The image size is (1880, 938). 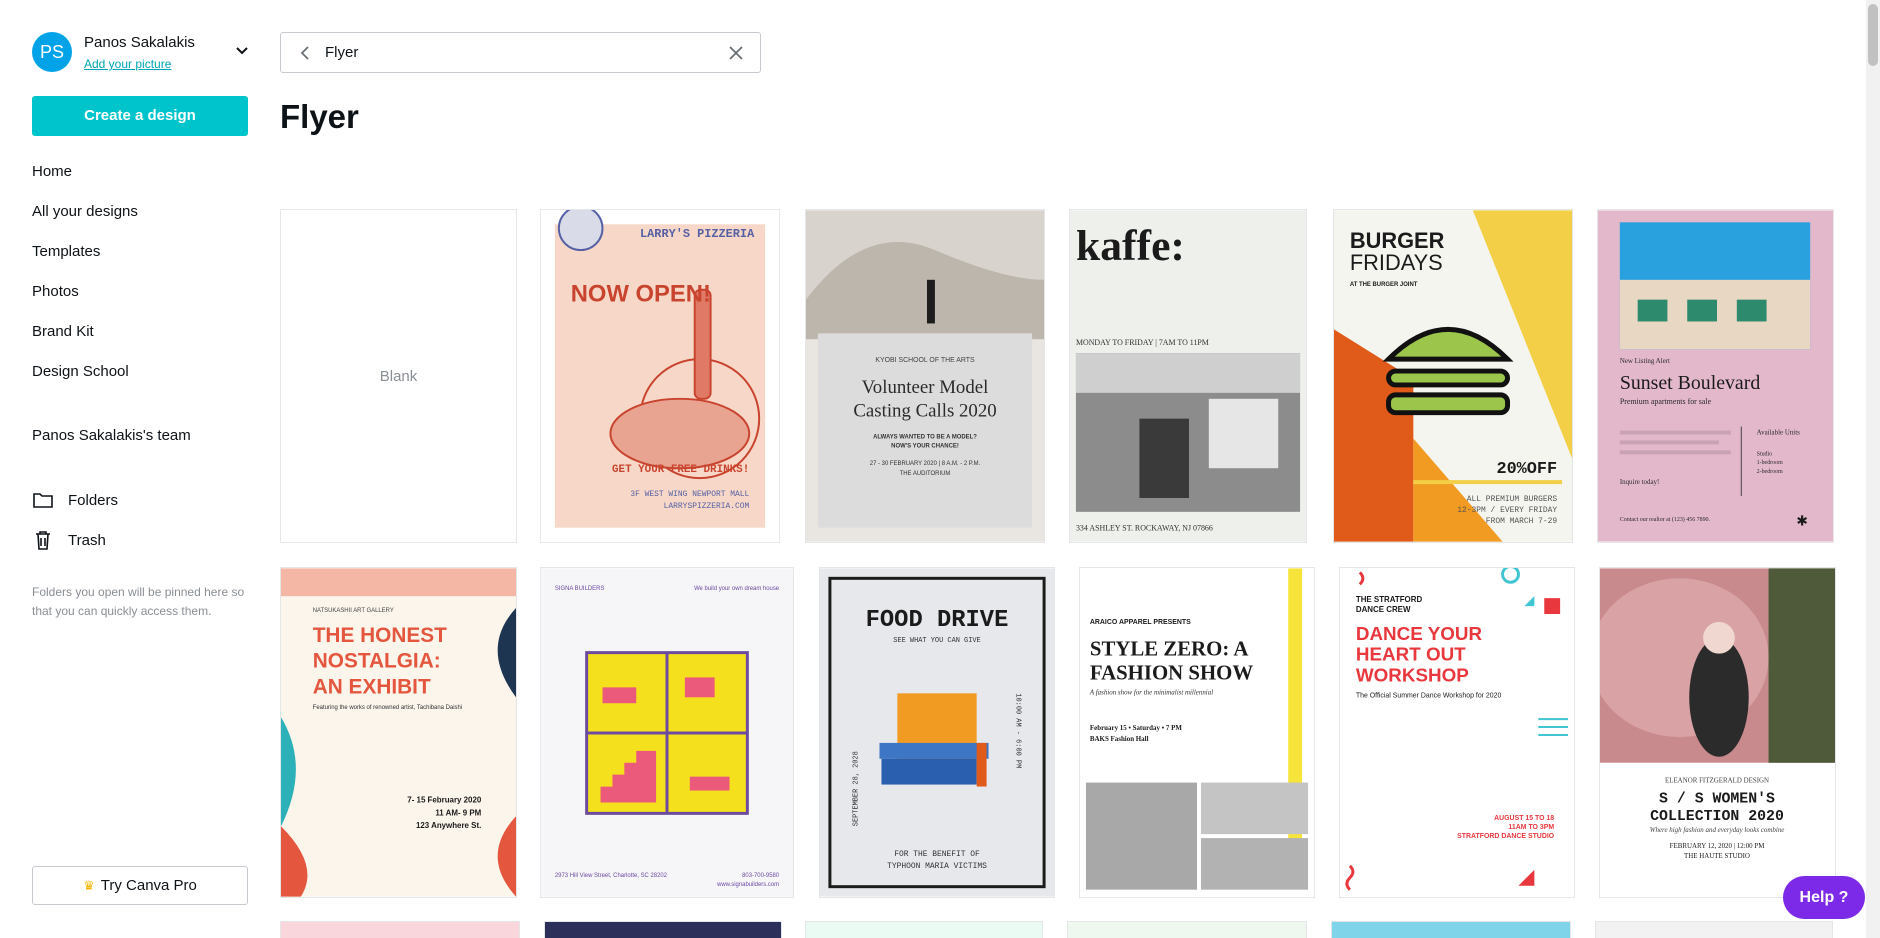 What do you see at coordinates (1717, 817) in the screenshot?
I see `women-t2: COLLECTION 2020` at bounding box center [1717, 817].